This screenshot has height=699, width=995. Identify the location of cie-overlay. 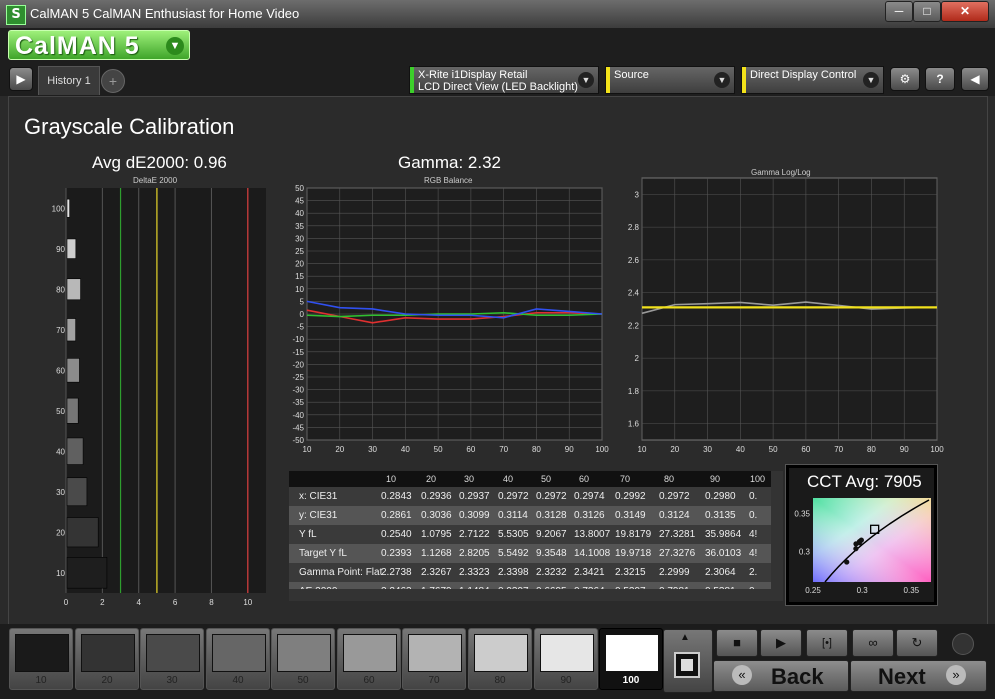
(872, 540).